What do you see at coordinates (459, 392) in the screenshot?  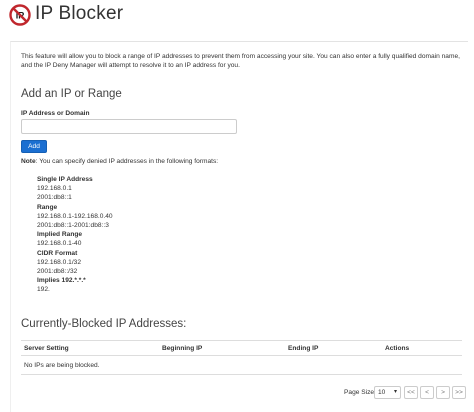 I see `last-page-button: >>` at bounding box center [459, 392].